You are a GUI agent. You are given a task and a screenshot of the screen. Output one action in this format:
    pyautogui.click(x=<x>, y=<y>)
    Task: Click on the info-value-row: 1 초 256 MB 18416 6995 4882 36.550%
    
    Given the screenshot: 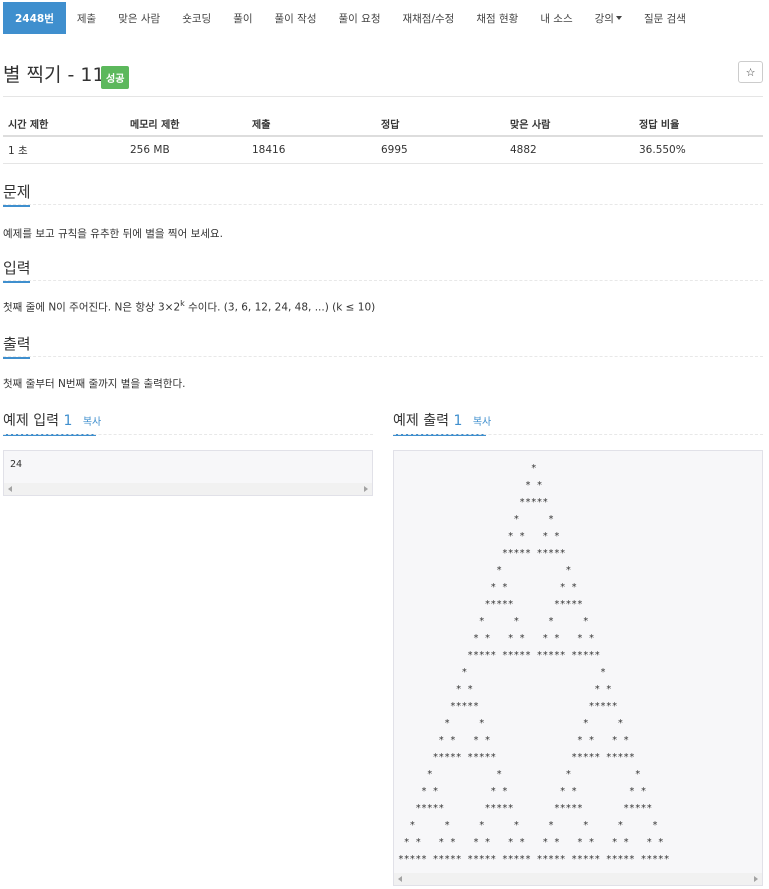 What is the action you would take?
    pyautogui.click(x=383, y=150)
    